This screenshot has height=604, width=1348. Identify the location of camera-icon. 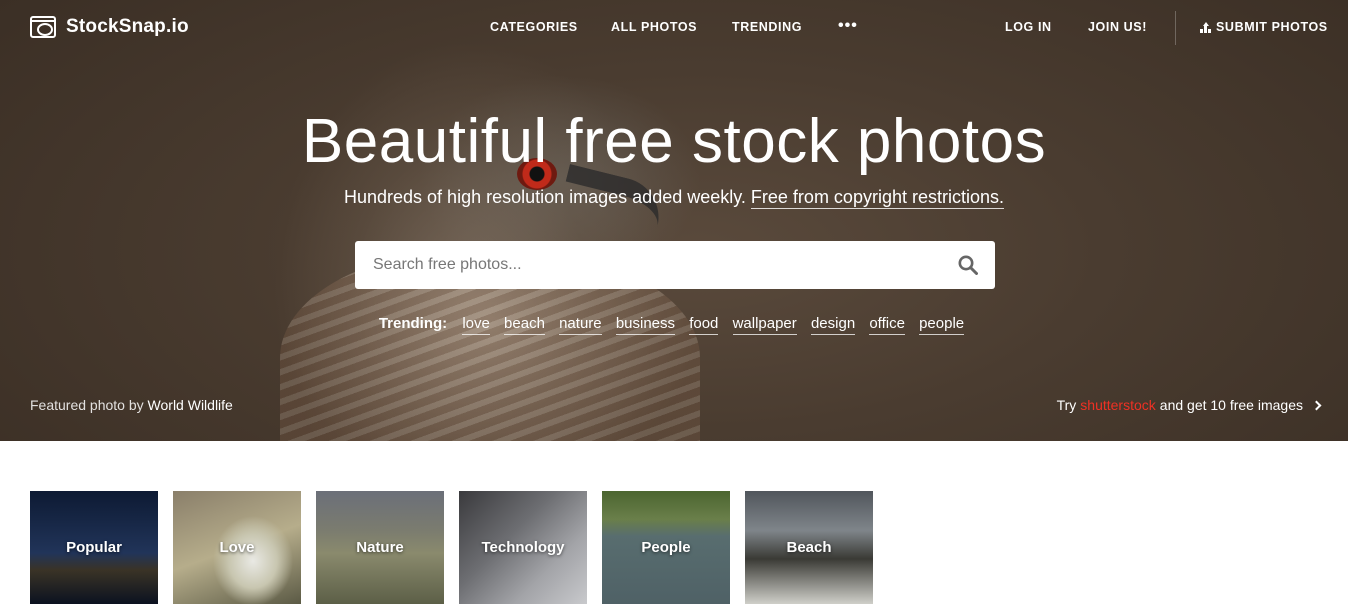
(43, 27).